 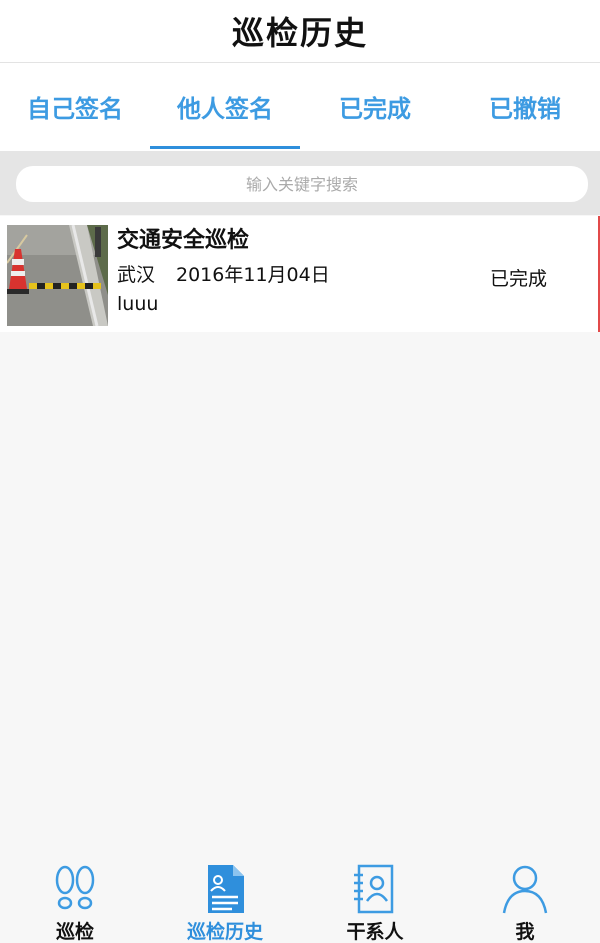 I want to click on nav-item-history: 巡检历史, so click(x=225, y=899).